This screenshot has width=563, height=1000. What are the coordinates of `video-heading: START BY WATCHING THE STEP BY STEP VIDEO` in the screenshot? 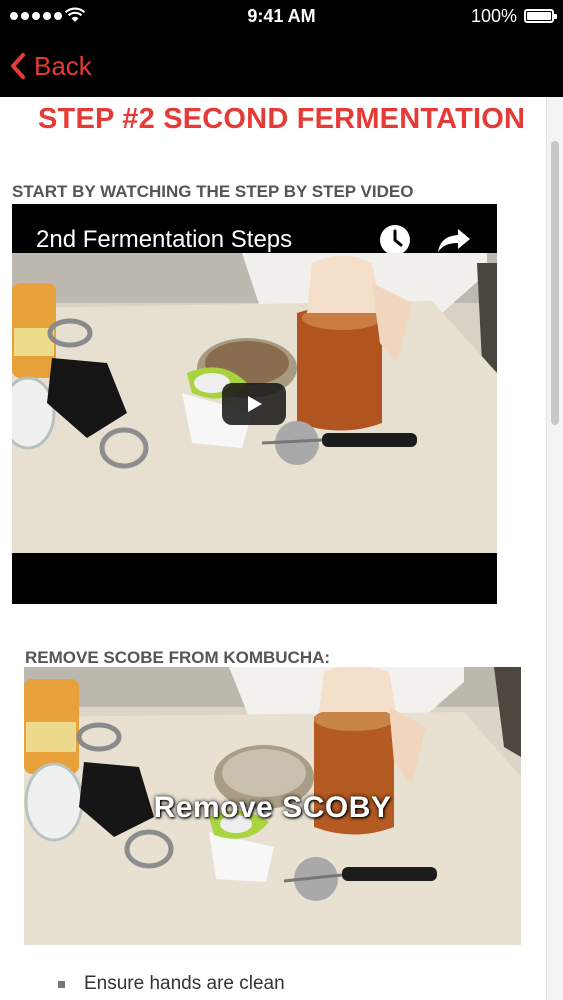 It's located at (213, 191).